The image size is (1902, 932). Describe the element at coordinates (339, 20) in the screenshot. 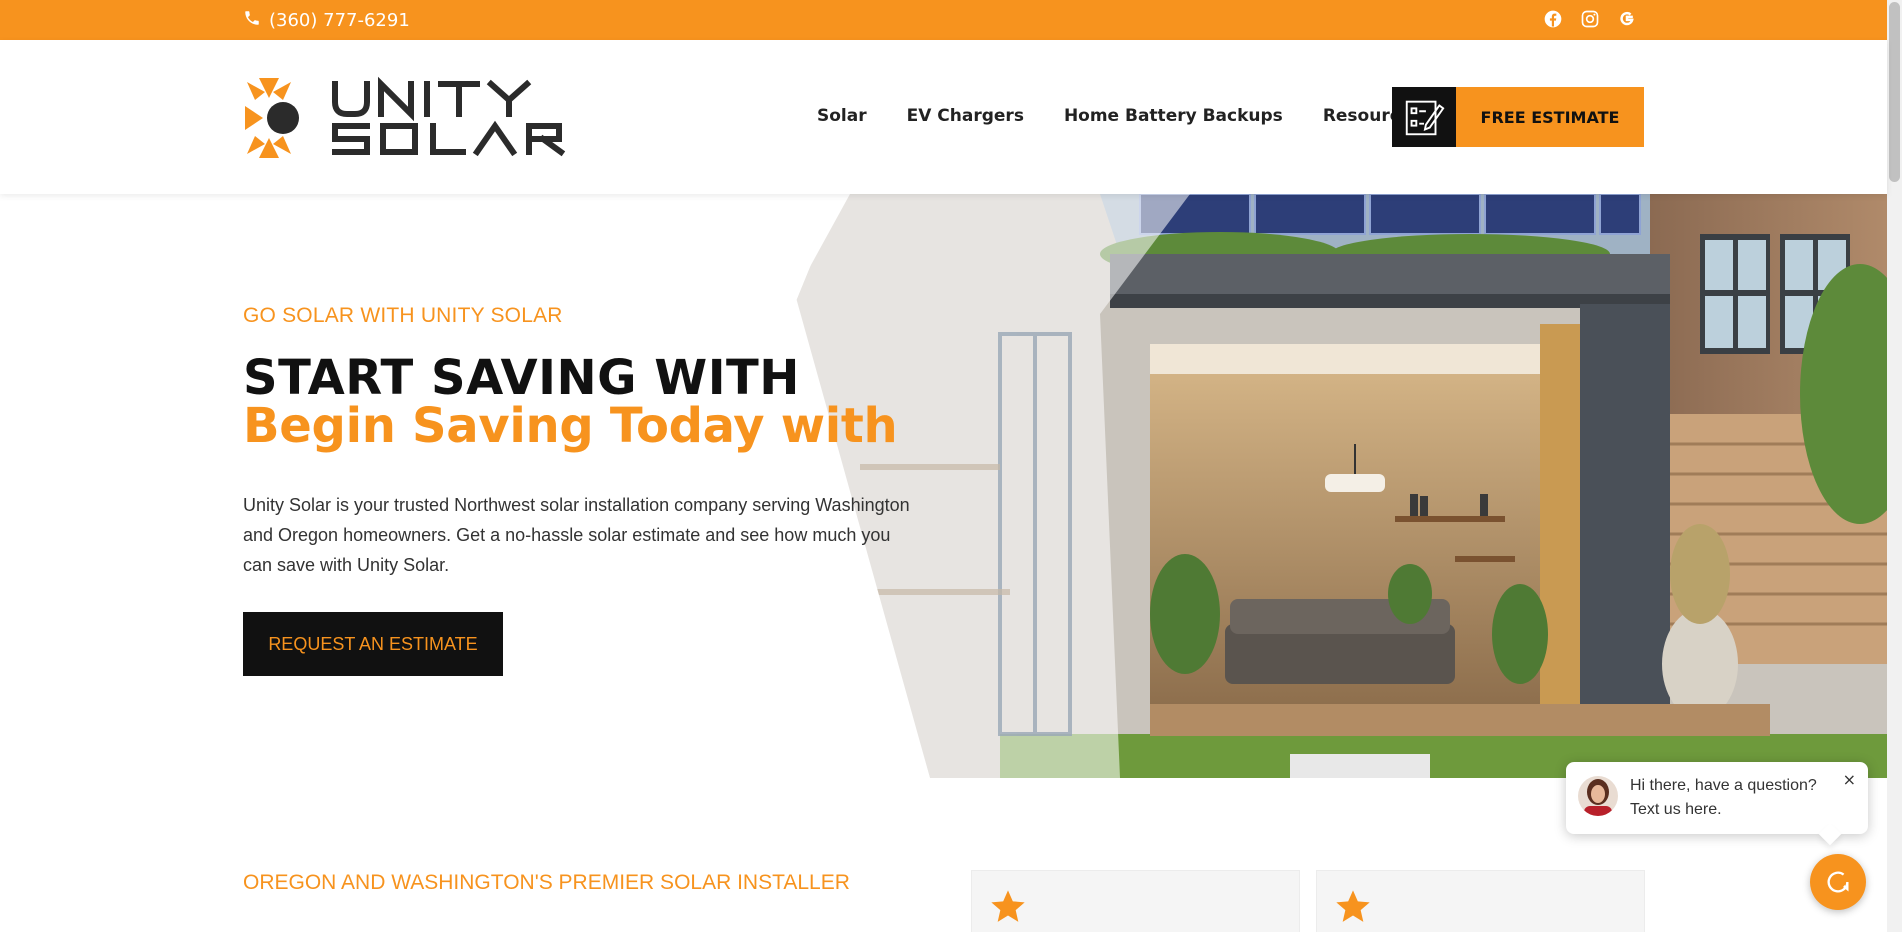

I see `phone-number: (360) 777-6291` at that location.